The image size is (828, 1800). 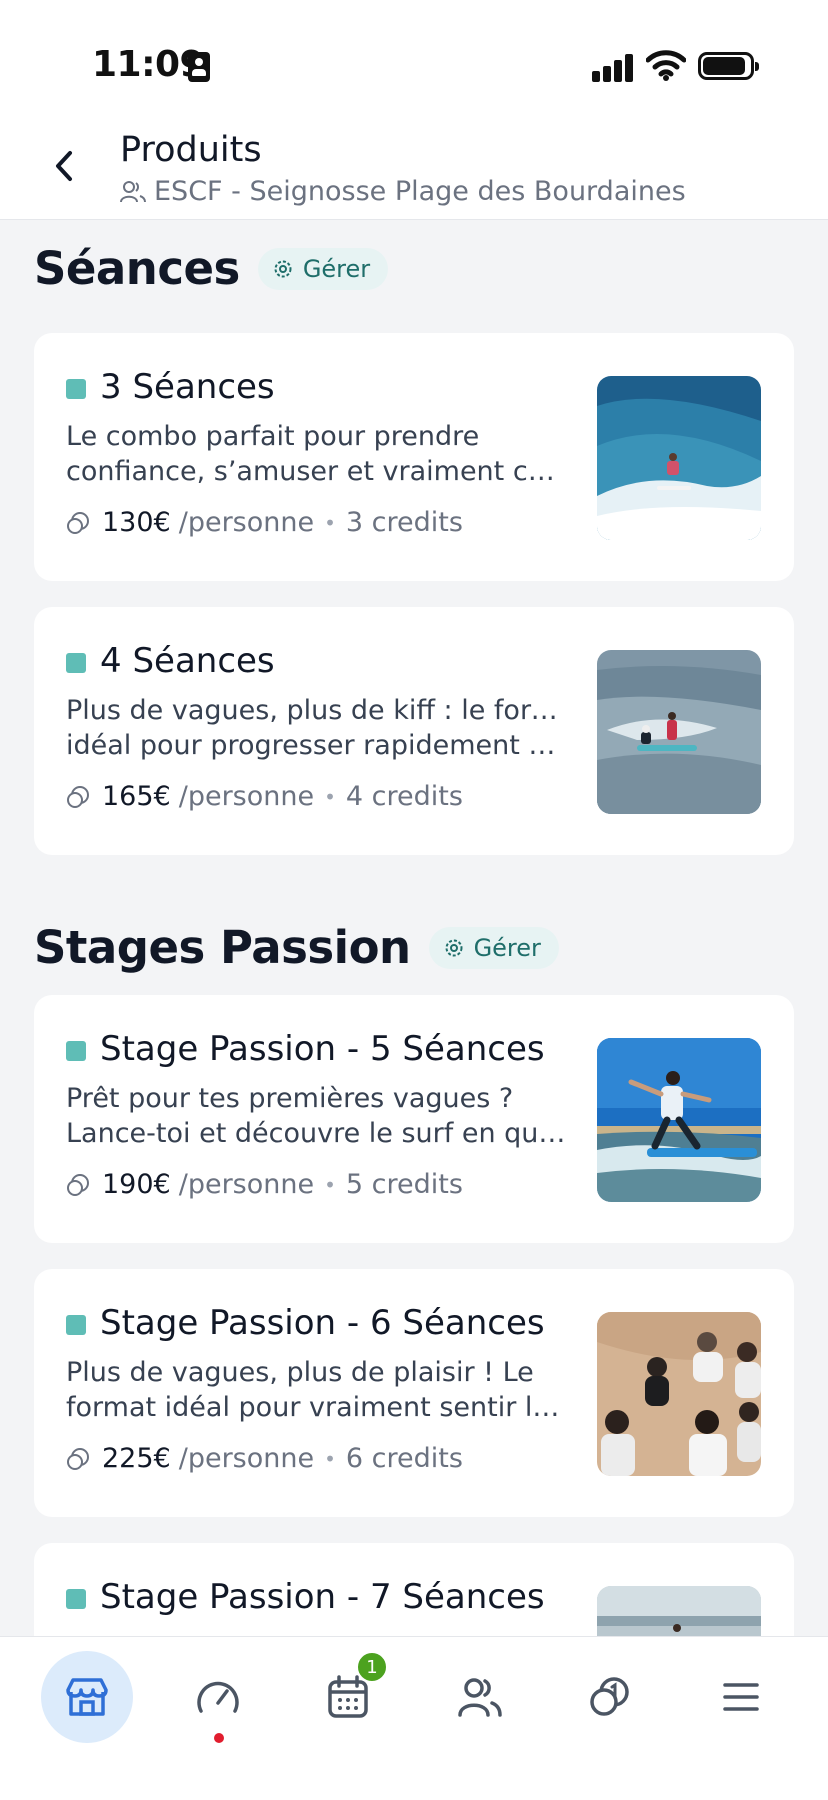 I want to click on credits: 5 credits, so click(x=404, y=1184).